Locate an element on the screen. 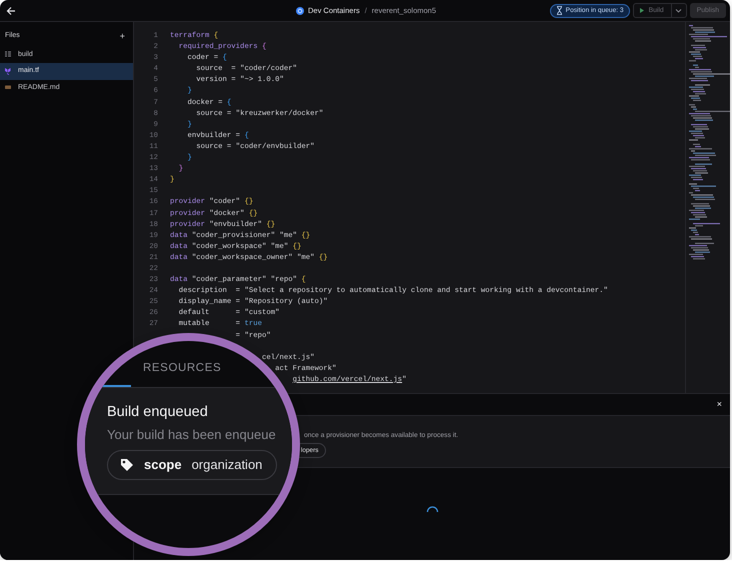 This screenshot has height=574, width=732. alert-title: Build enqueued is located at coordinates (158, 412).